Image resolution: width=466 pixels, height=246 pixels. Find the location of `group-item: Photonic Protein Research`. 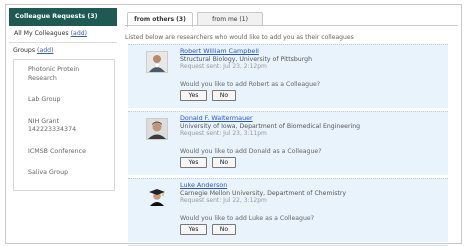

group-item: Photonic Protein Research is located at coordinates (64, 74).